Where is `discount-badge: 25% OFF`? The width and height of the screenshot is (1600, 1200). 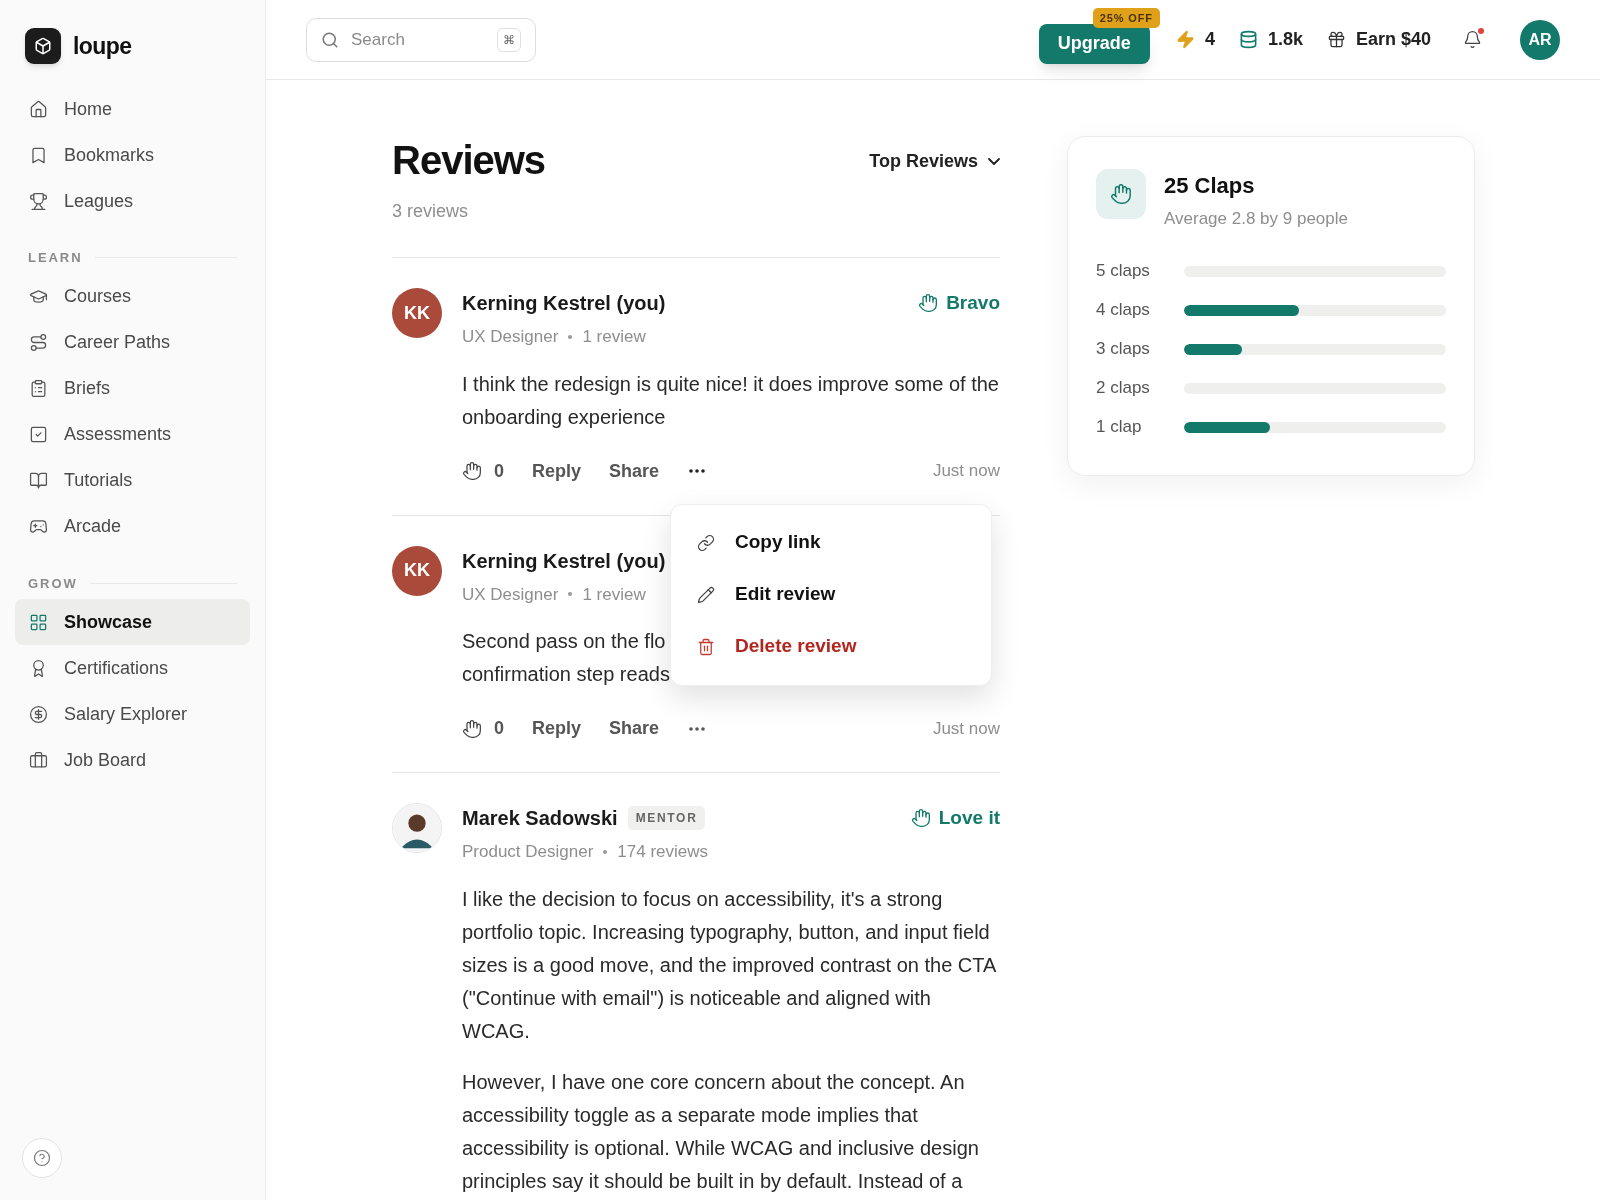
discount-badge: 25% OFF is located at coordinates (1126, 17).